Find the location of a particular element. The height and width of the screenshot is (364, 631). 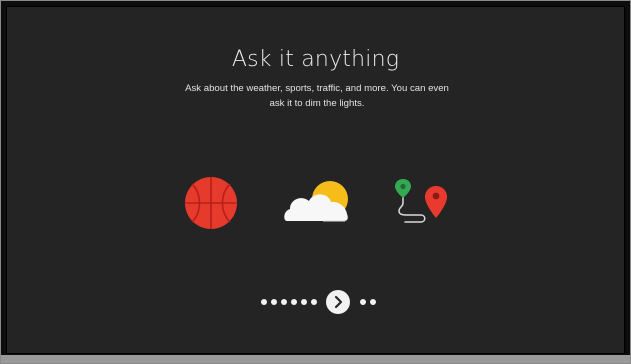

chevron-right-icon is located at coordinates (338, 302).